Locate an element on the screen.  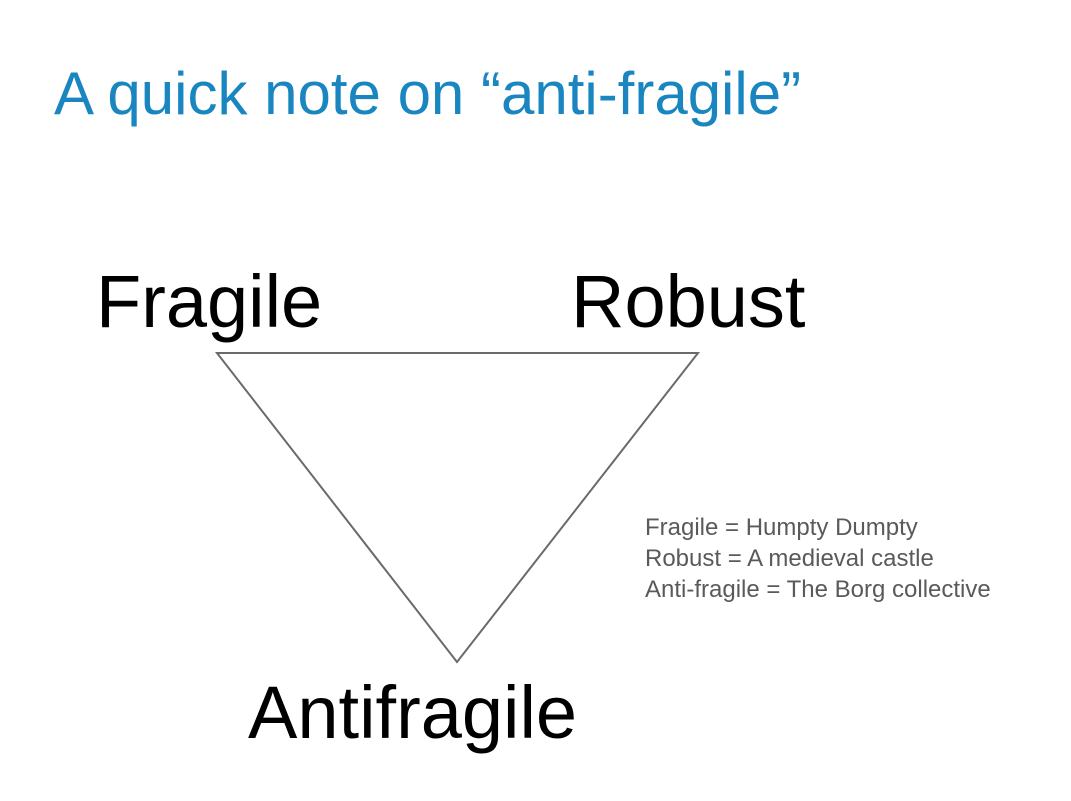
note-robust: Robust = A medieval castle is located at coordinates (789, 558).